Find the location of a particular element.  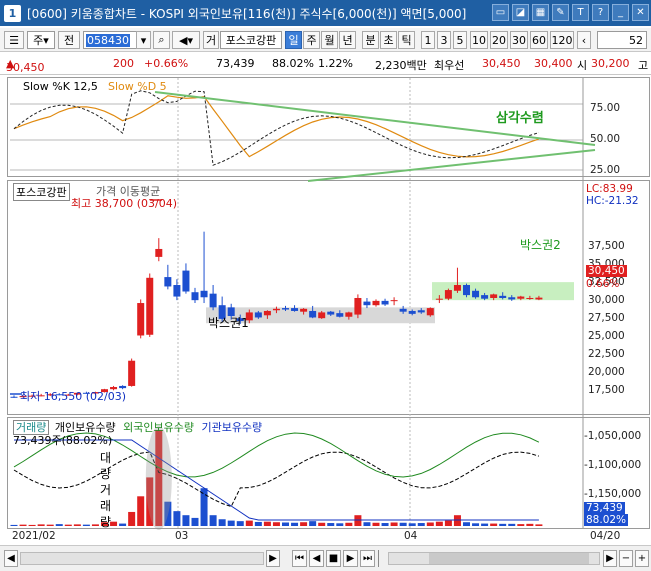

triangle-annotation: 삼각수렴 is located at coordinates (520, 118).